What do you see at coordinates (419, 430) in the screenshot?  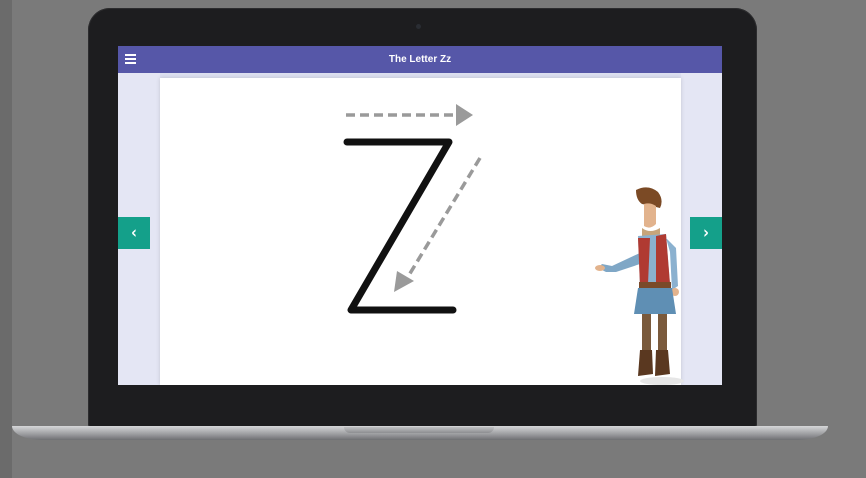 I see `laptop-base-notch` at bounding box center [419, 430].